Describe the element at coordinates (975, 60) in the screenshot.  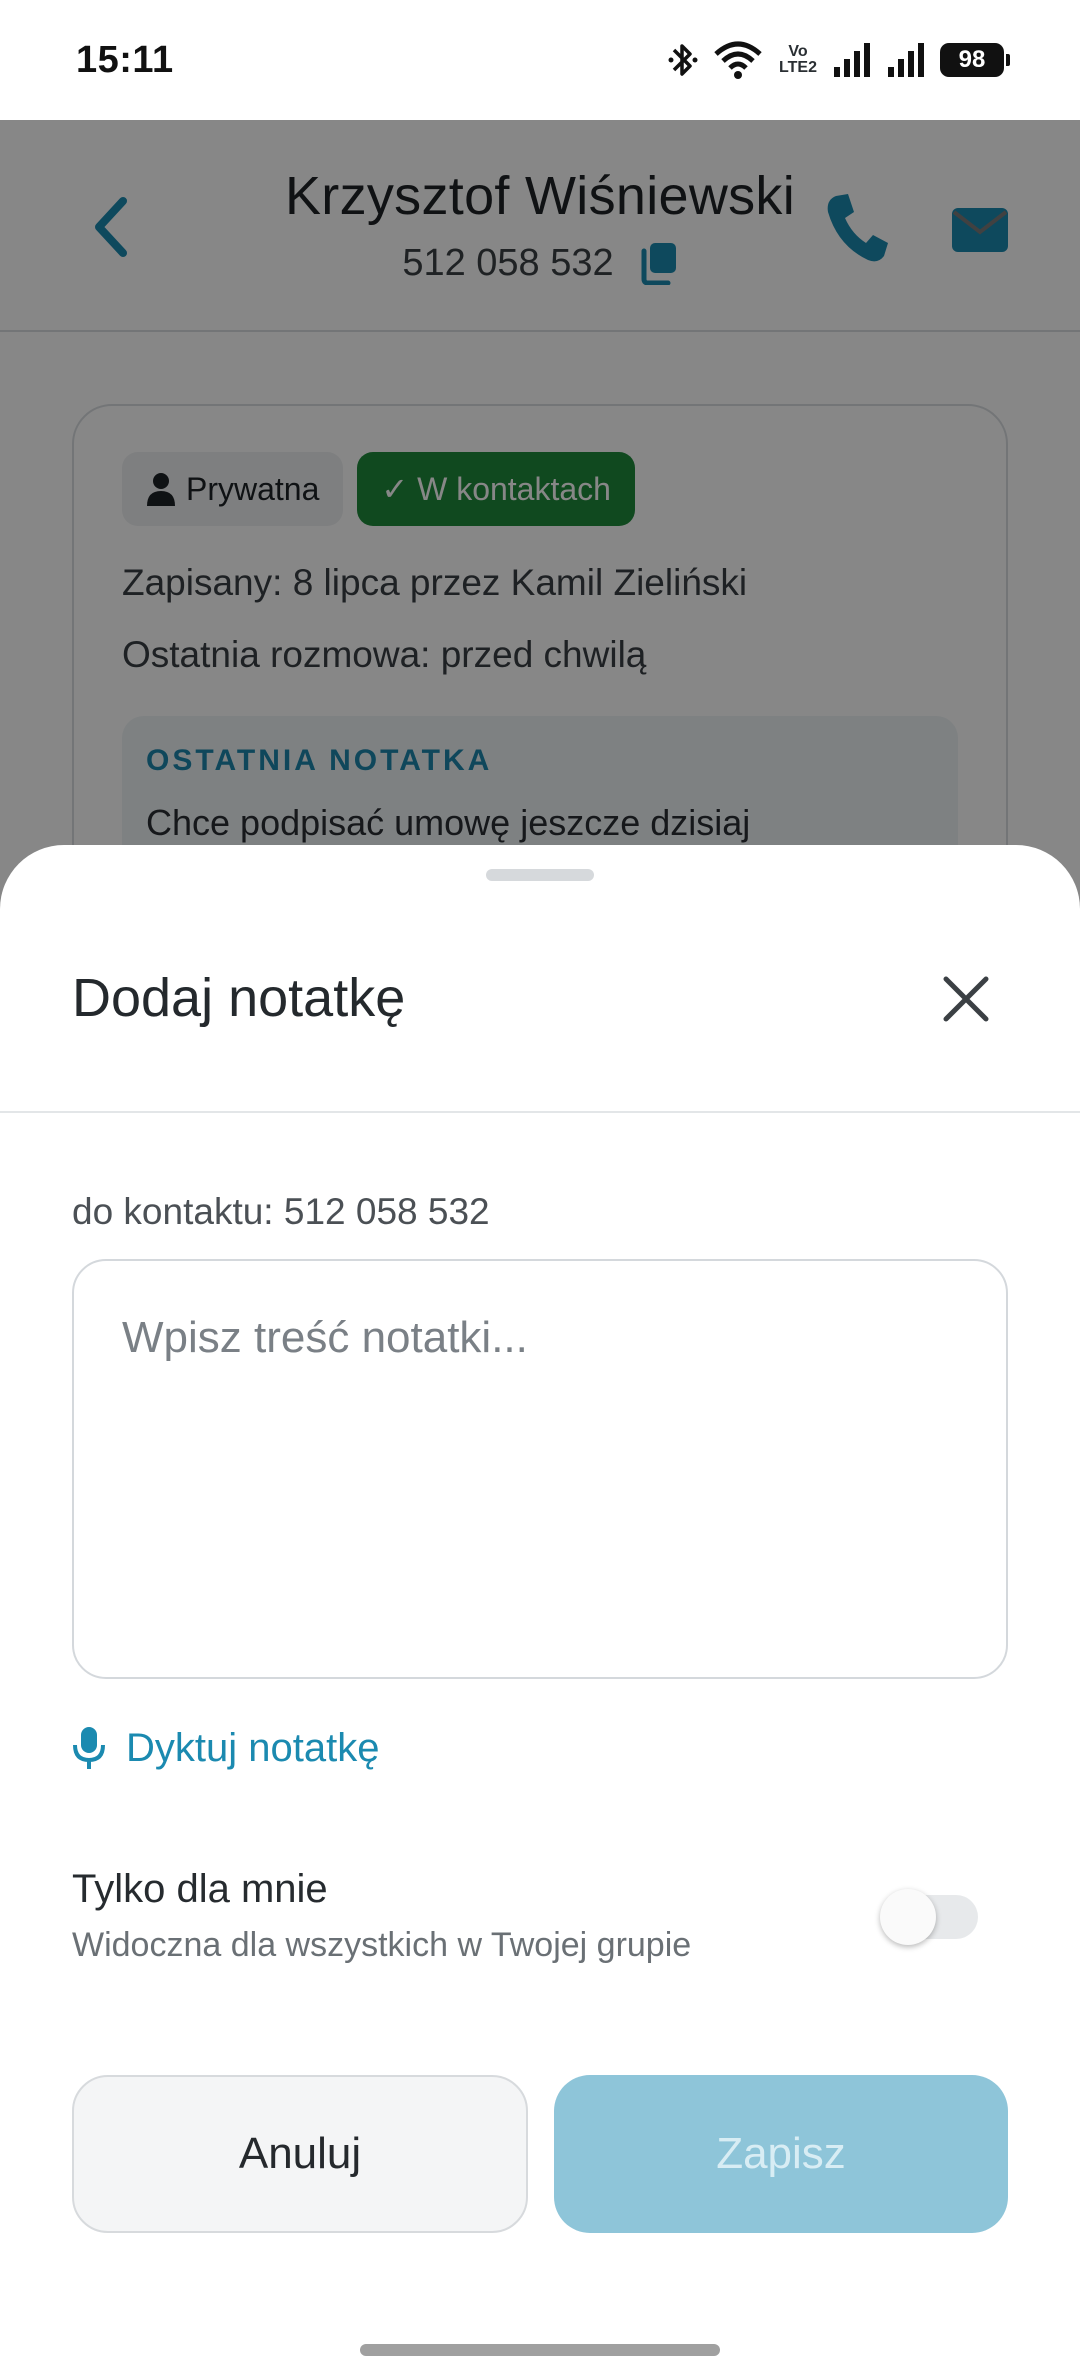
I see `battery-icon: 98` at that location.